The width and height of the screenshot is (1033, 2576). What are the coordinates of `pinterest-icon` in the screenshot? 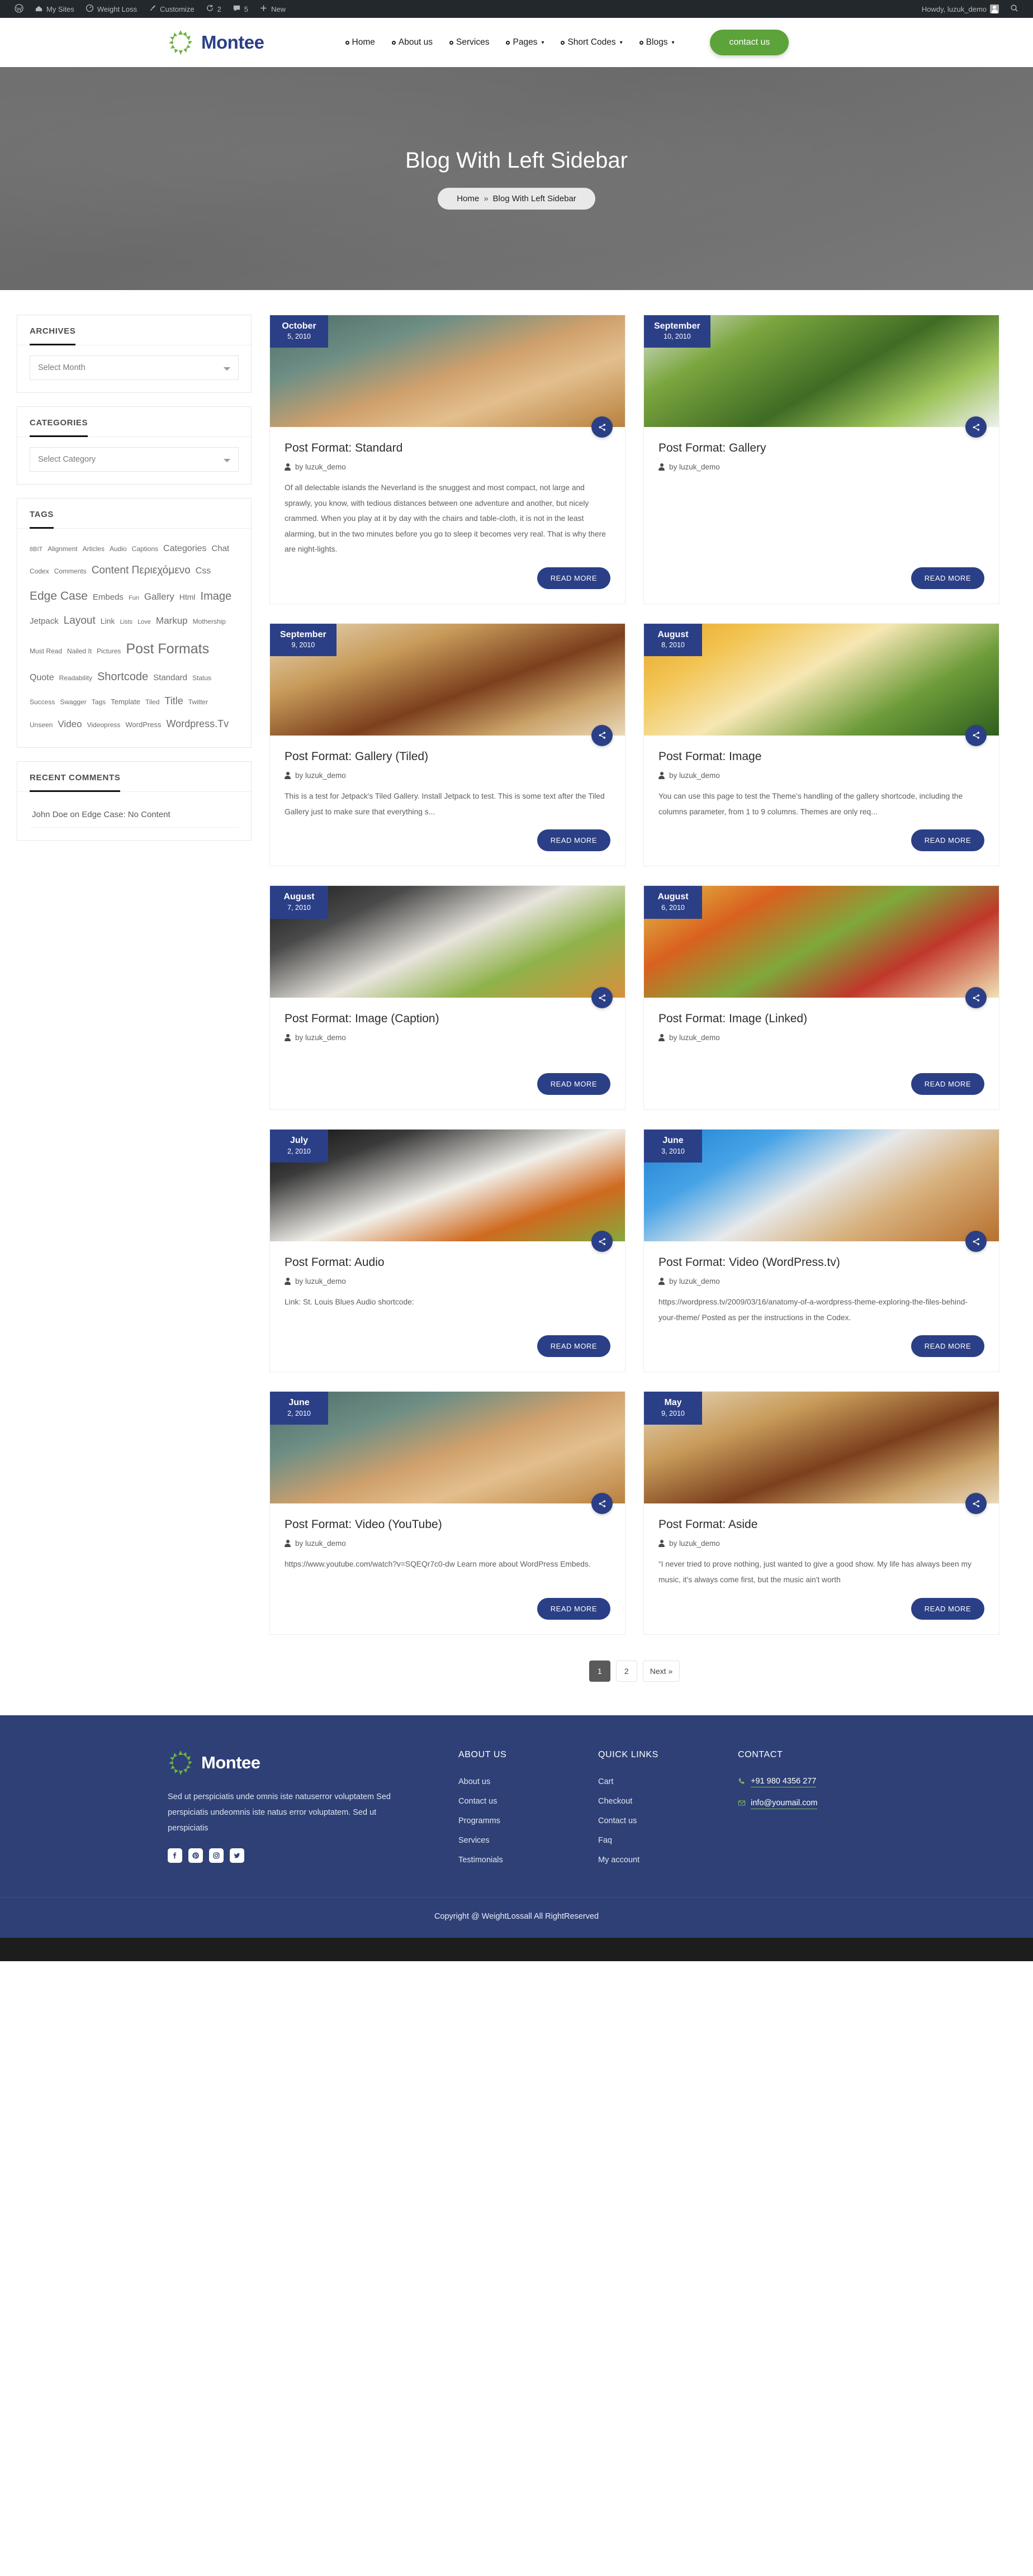 It's located at (196, 1855).